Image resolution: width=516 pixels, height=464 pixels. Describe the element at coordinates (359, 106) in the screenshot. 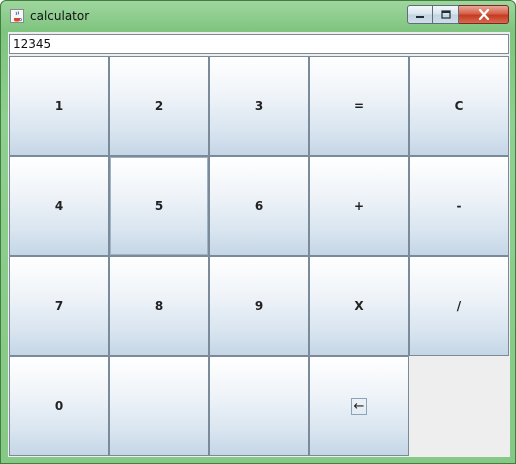

I see `key-equals: =` at that location.